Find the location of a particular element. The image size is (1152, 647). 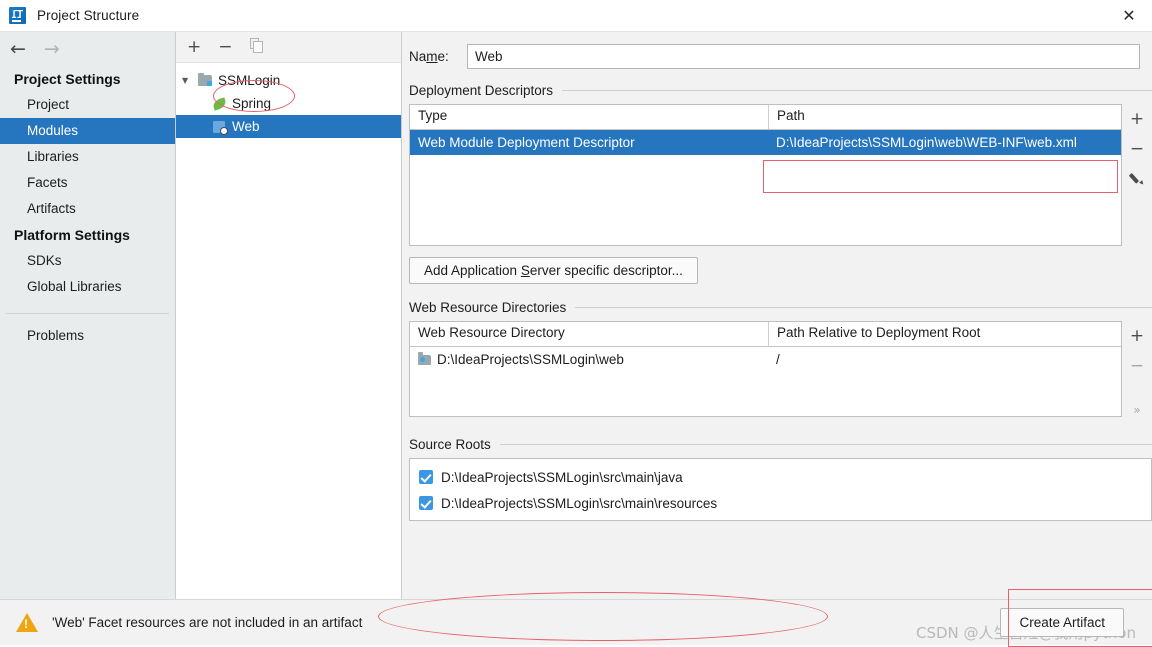

tree-node-label: Spring is located at coordinates (252, 103).